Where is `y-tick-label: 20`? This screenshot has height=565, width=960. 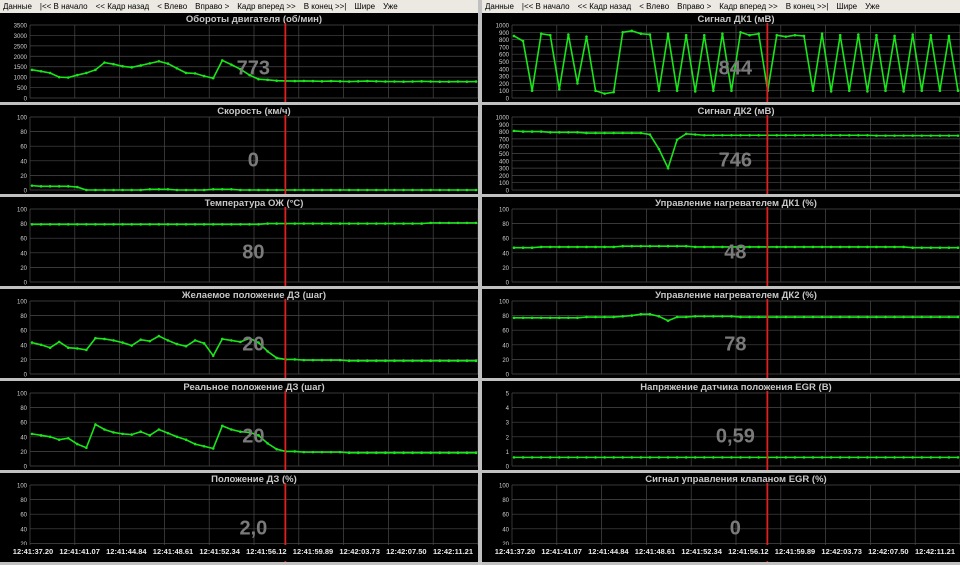 y-tick-label: 20 is located at coordinates (23, 453).